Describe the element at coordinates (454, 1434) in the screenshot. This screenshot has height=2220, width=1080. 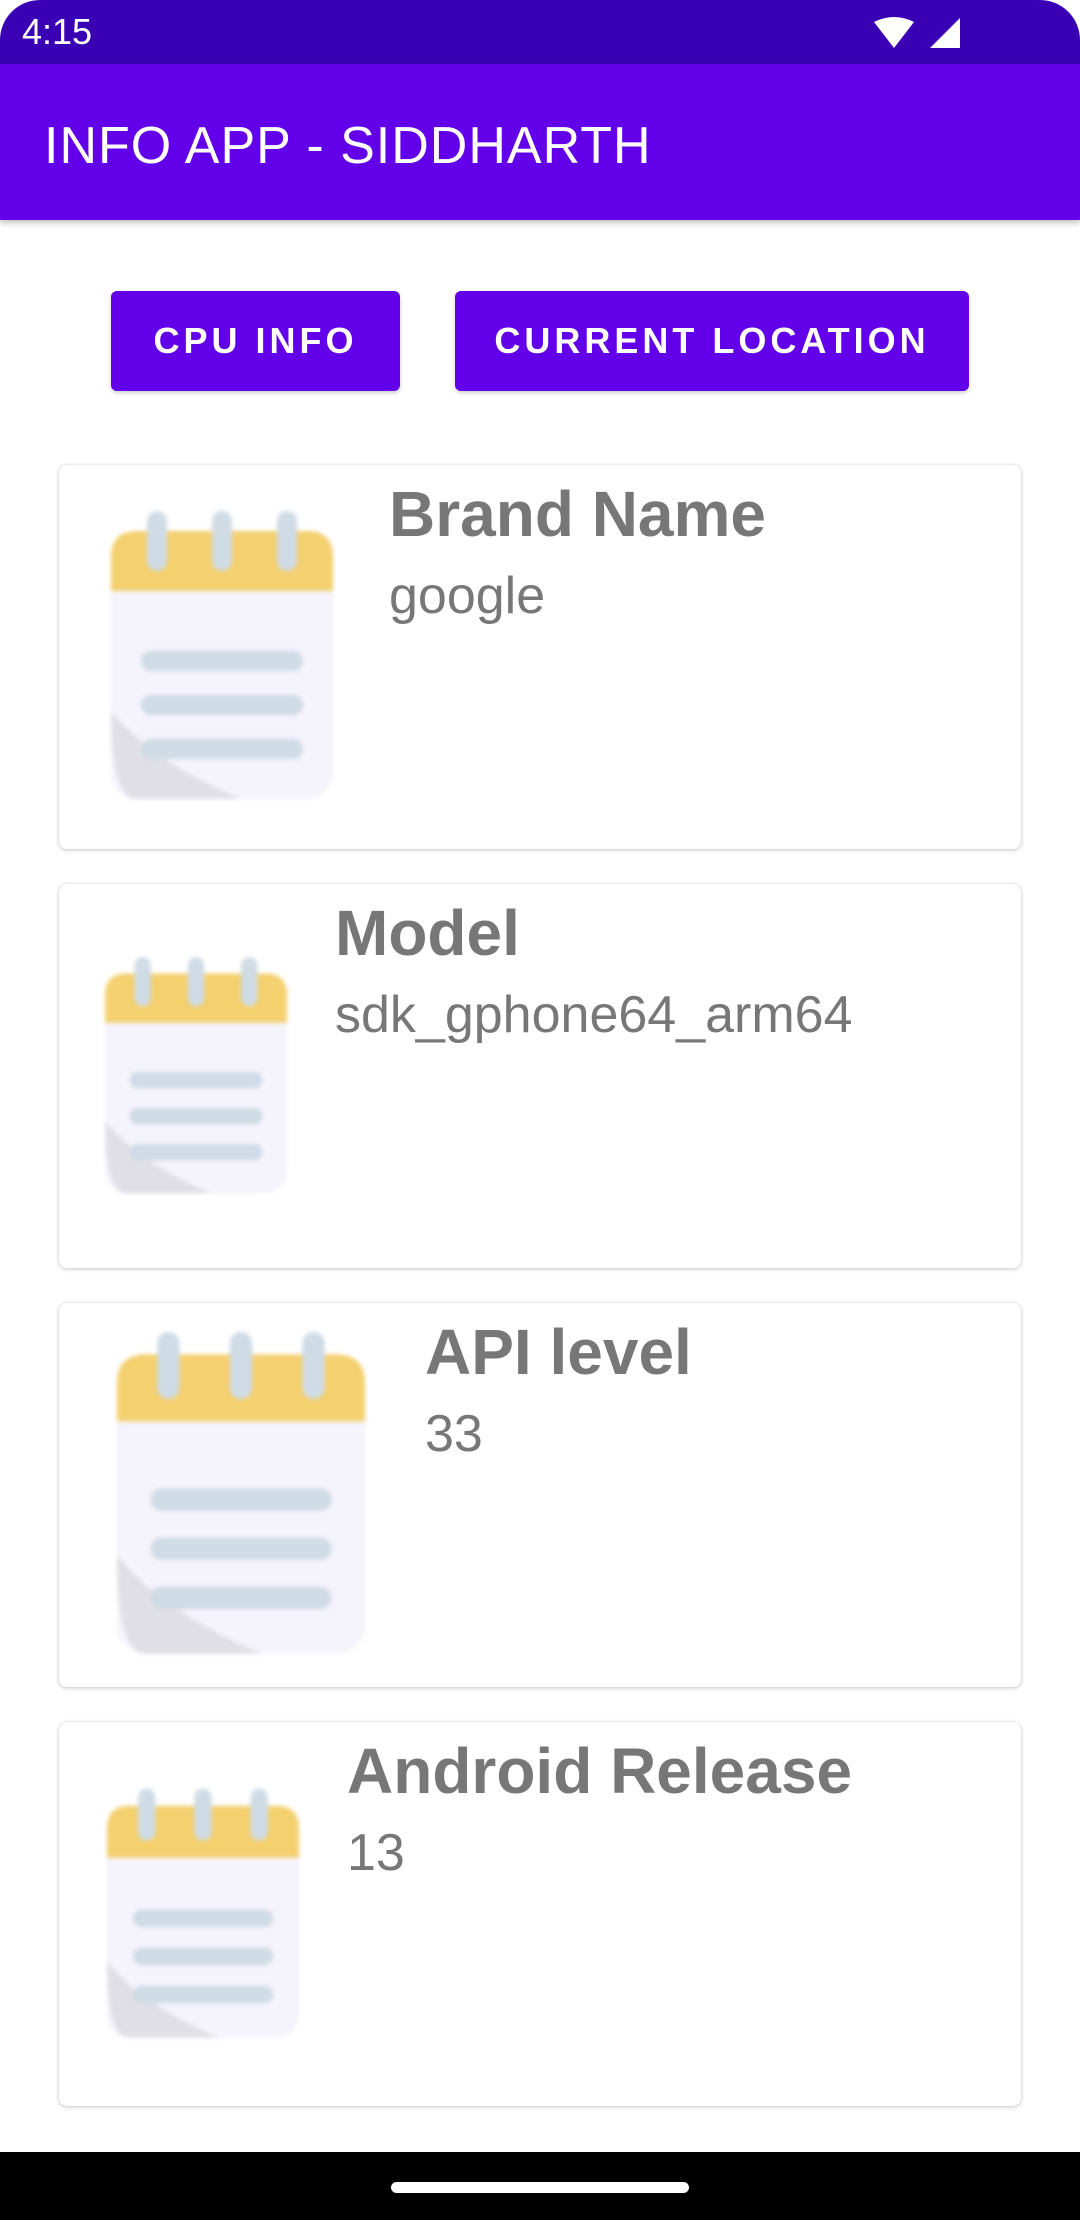
I see `card-value: 33` at that location.